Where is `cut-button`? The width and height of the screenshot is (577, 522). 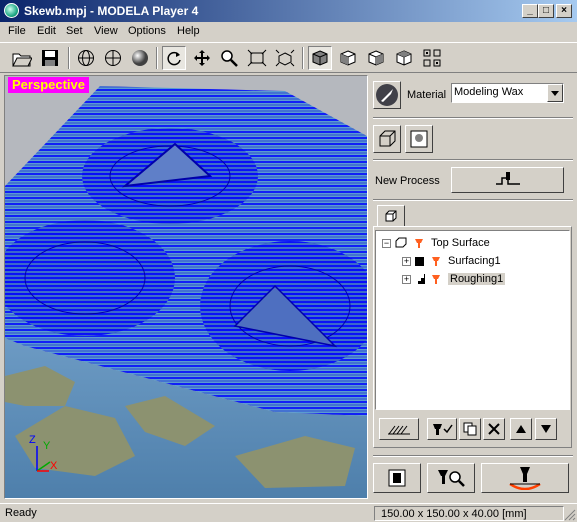 cut-button is located at coordinates (525, 478).